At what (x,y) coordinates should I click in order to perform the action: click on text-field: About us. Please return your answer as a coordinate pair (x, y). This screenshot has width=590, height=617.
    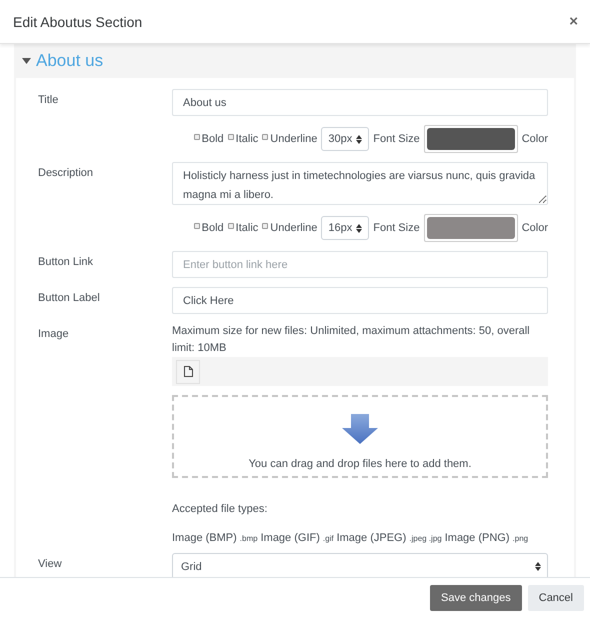
    Looking at the image, I should click on (360, 102).